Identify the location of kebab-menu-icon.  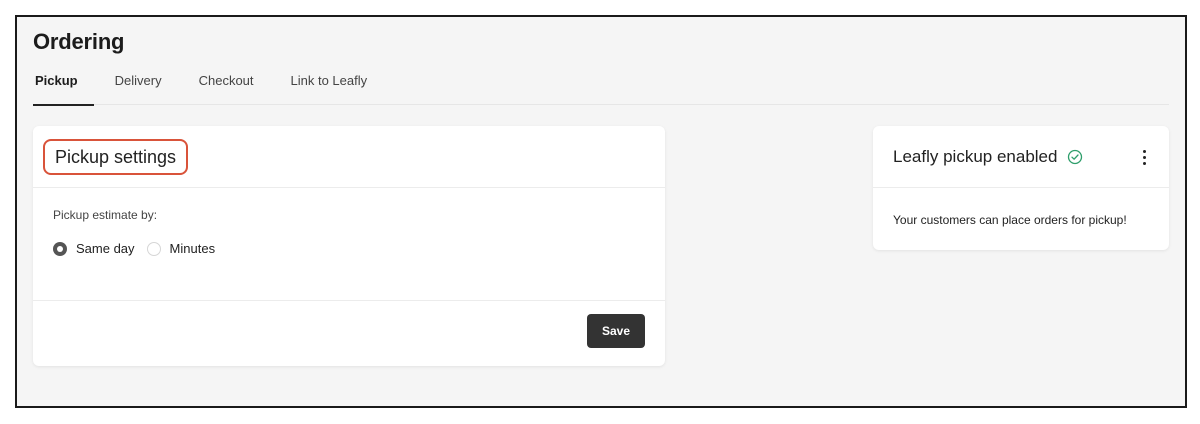
(1144, 157).